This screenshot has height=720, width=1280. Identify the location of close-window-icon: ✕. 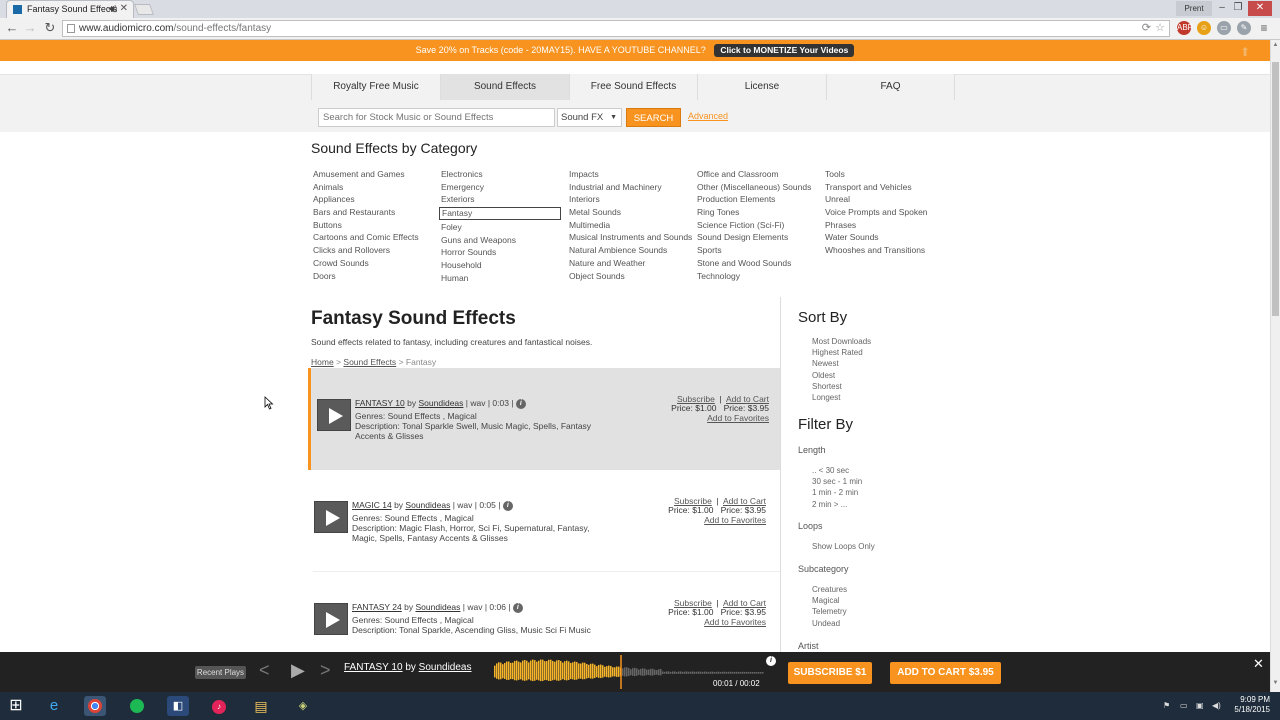
(1260, 8).